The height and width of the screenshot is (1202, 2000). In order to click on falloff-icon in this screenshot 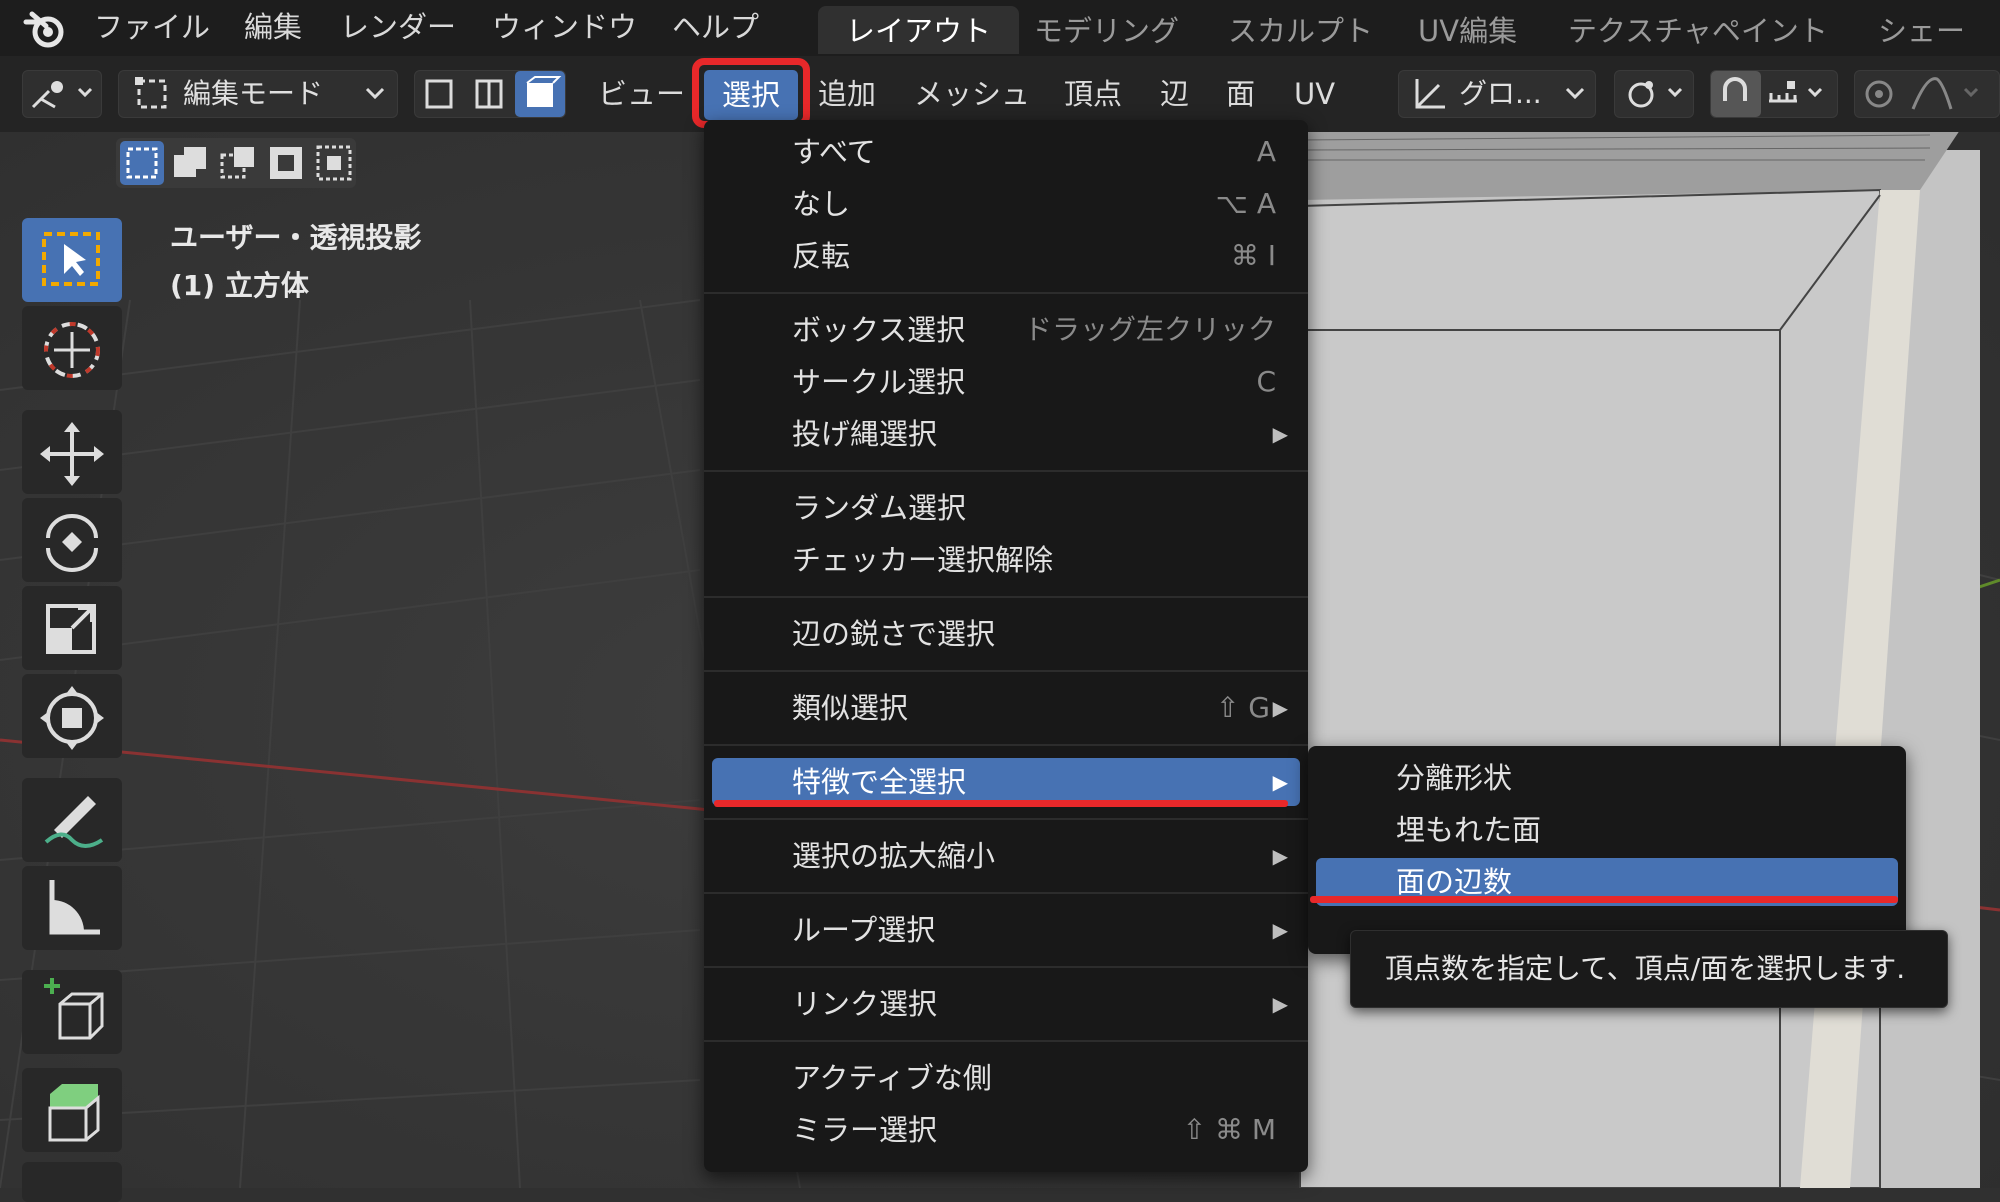, I will do `click(1952, 94)`.